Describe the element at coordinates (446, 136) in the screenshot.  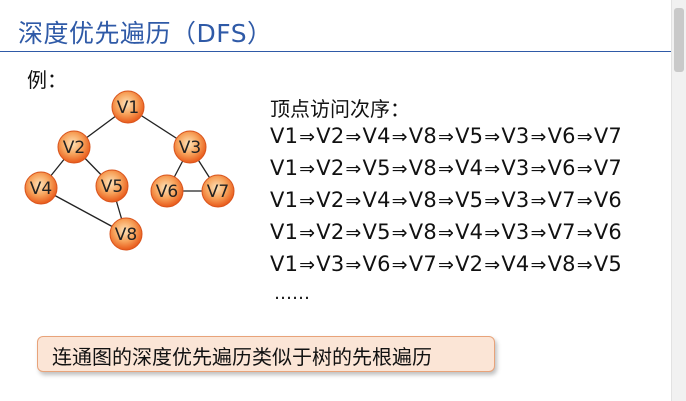
I see `sequence-row: V1⇒V2⇒V4⇒V8⇒V5⇒V3⇒V6⇒V7` at that location.